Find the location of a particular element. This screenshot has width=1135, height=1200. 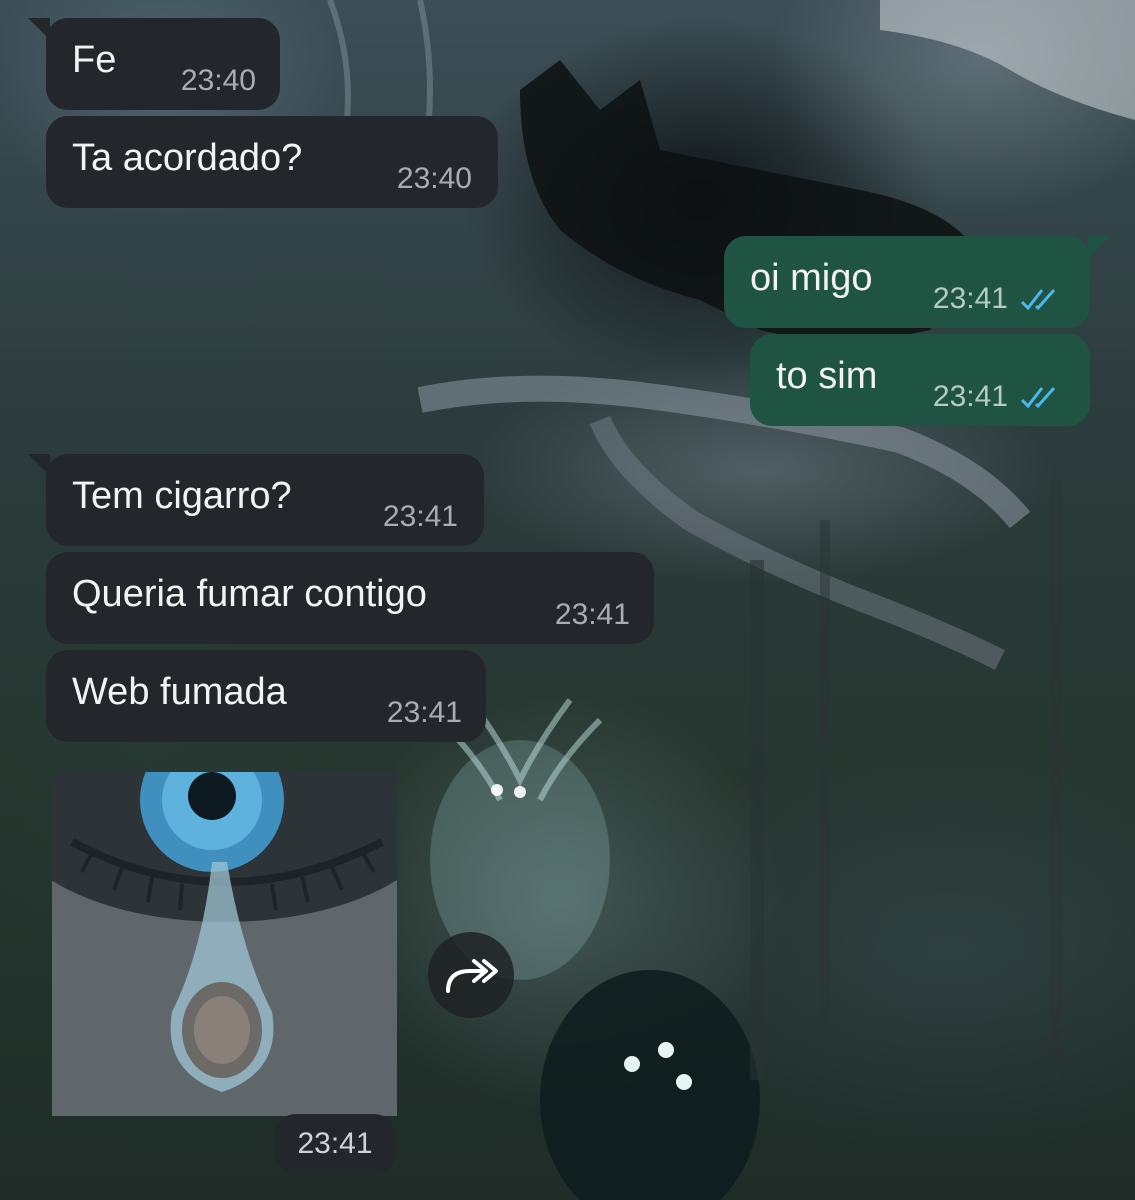

forward-icon is located at coordinates (472, 976).